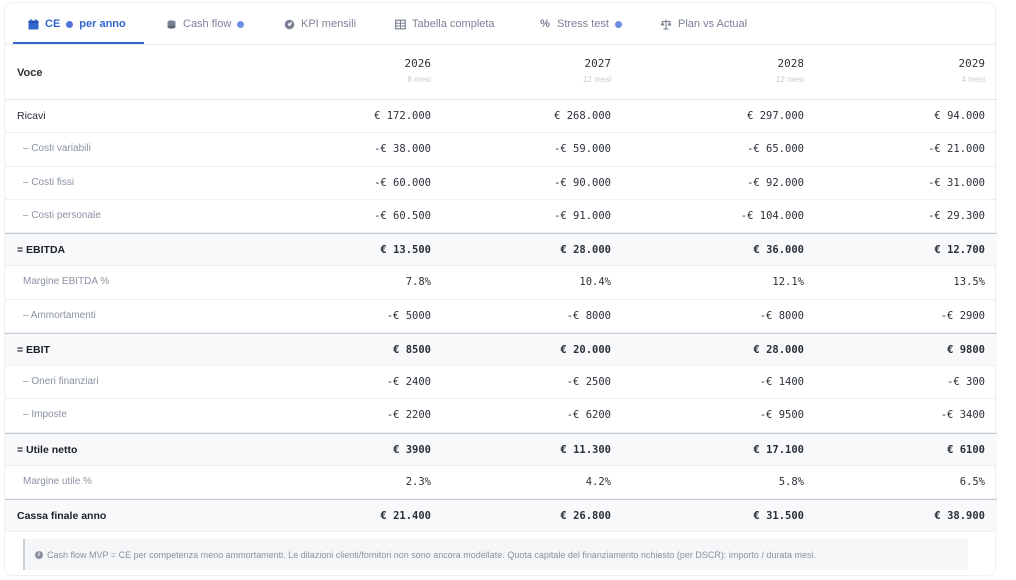 The width and height of the screenshot is (1016, 580). What do you see at coordinates (973, 79) in the screenshot?
I see `months-label: 4 mesi` at bounding box center [973, 79].